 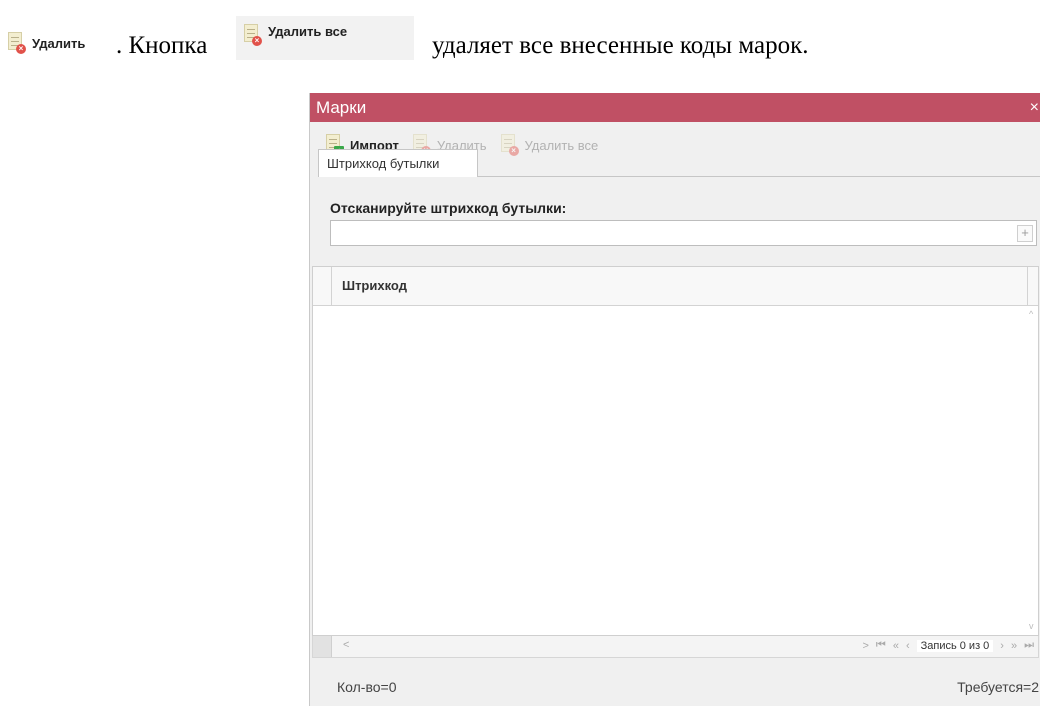 I want to click on grid-header: Штрихкод, so click(x=675, y=286).